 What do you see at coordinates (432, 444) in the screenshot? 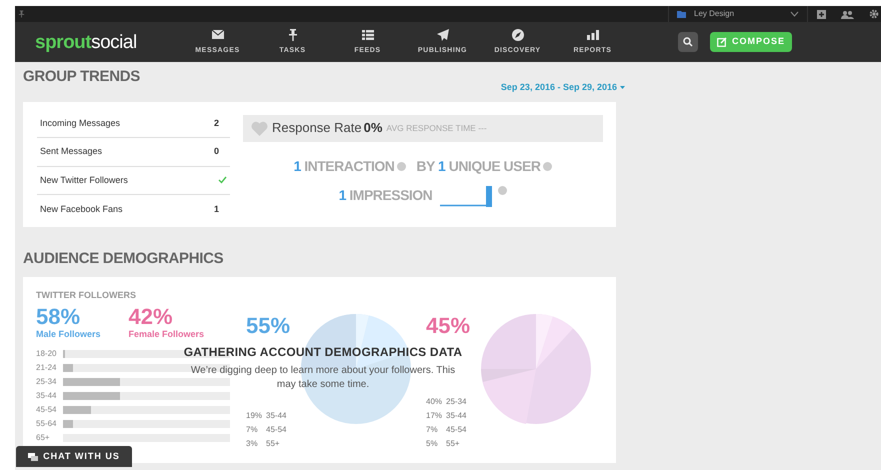
I see `legend-percent: 5%` at bounding box center [432, 444].